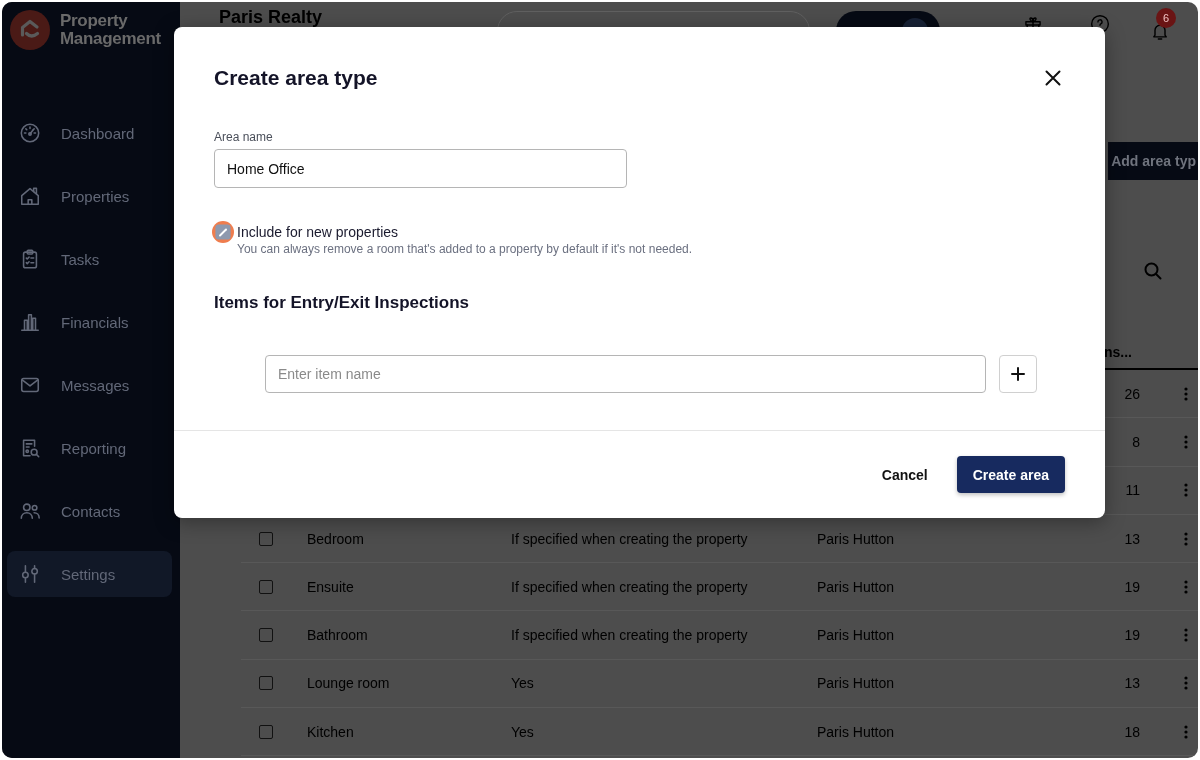 This screenshot has width=1200, height=760. What do you see at coordinates (1136, 441) in the screenshot?
I see `table-cell: 8` at bounding box center [1136, 441].